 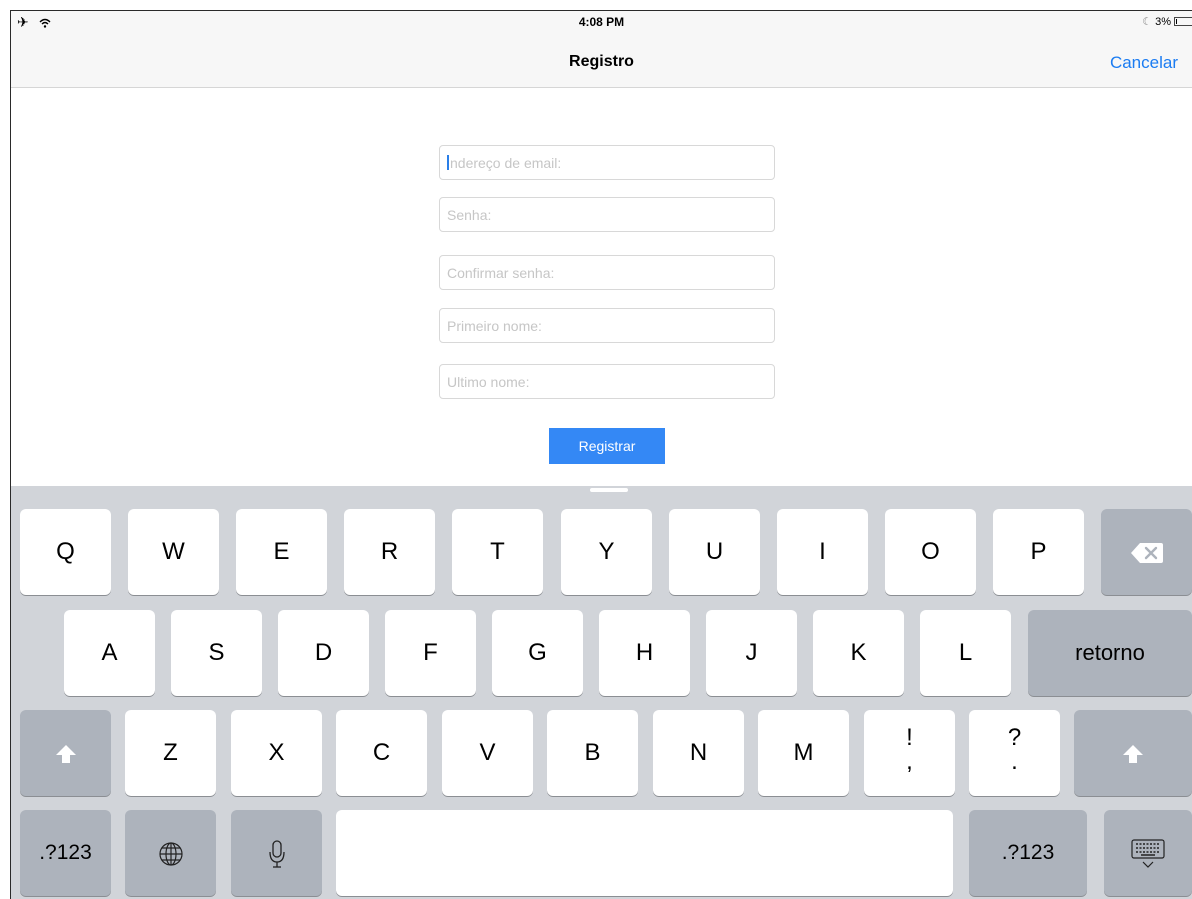 What do you see at coordinates (109, 653) in the screenshot?
I see `key-a: A` at bounding box center [109, 653].